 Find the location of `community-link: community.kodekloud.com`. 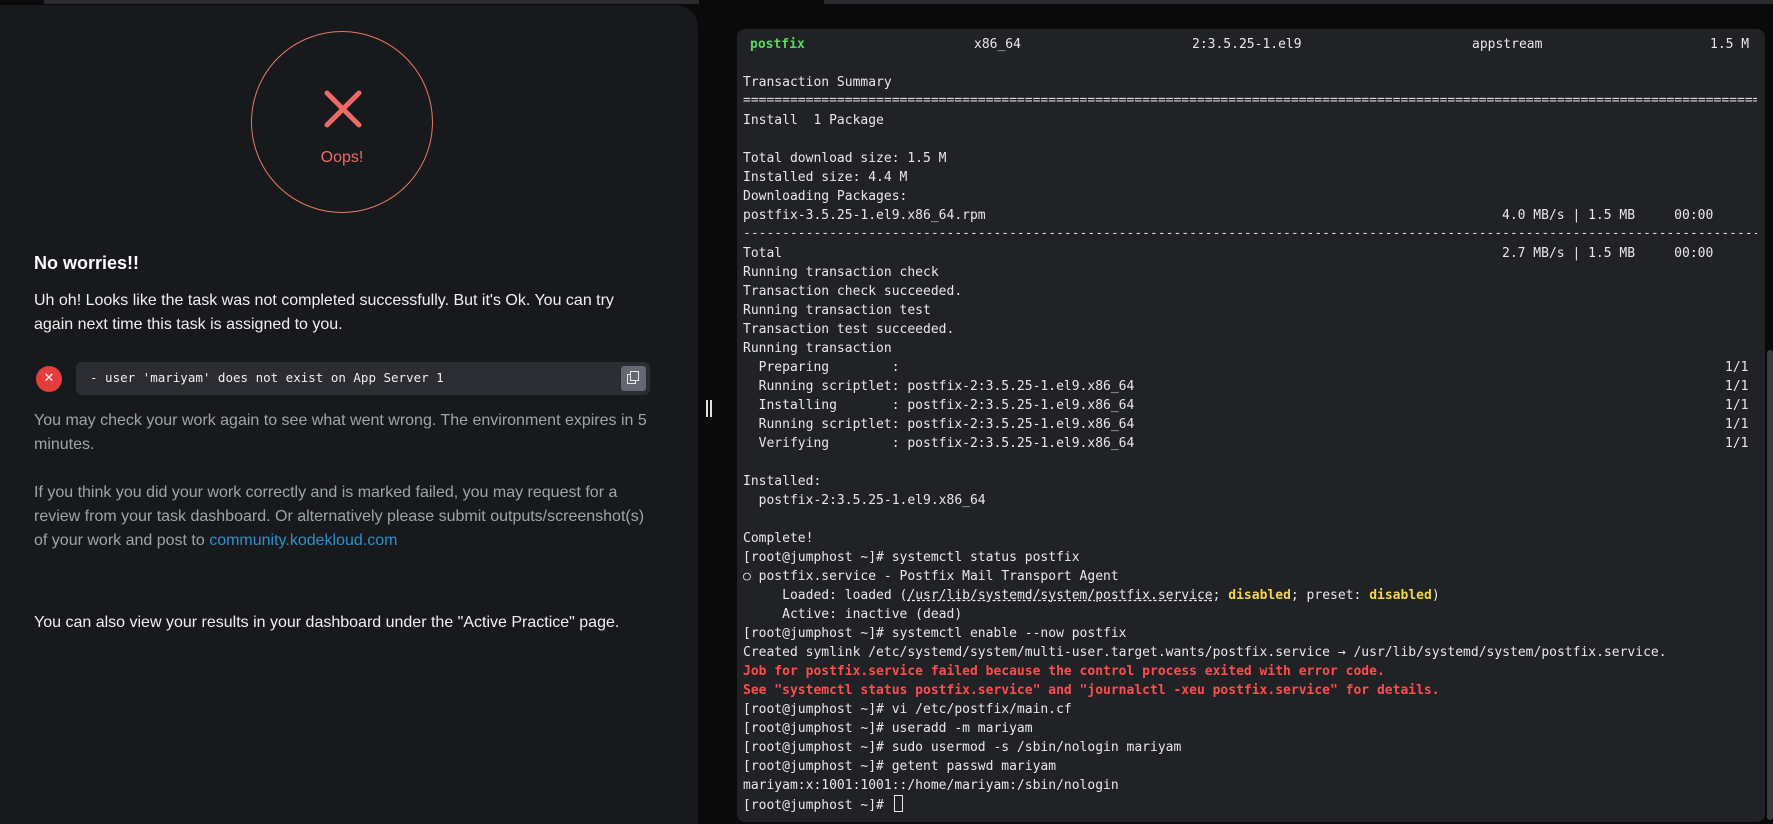

community-link: community.kodekloud.com is located at coordinates (303, 540).